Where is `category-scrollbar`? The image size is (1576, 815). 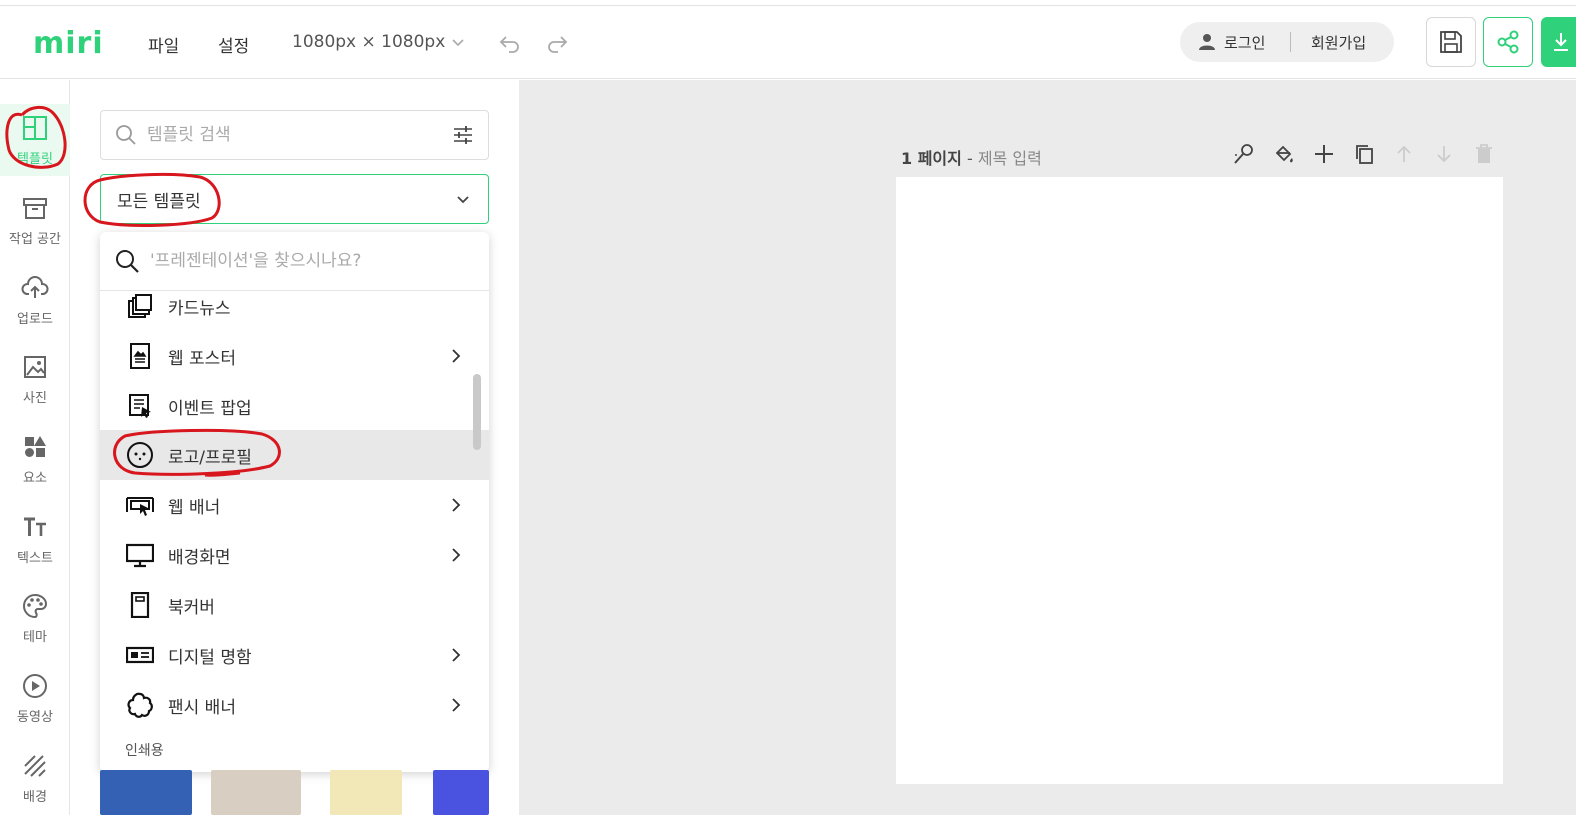 category-scrollbar is located at coordinates (477, 412).